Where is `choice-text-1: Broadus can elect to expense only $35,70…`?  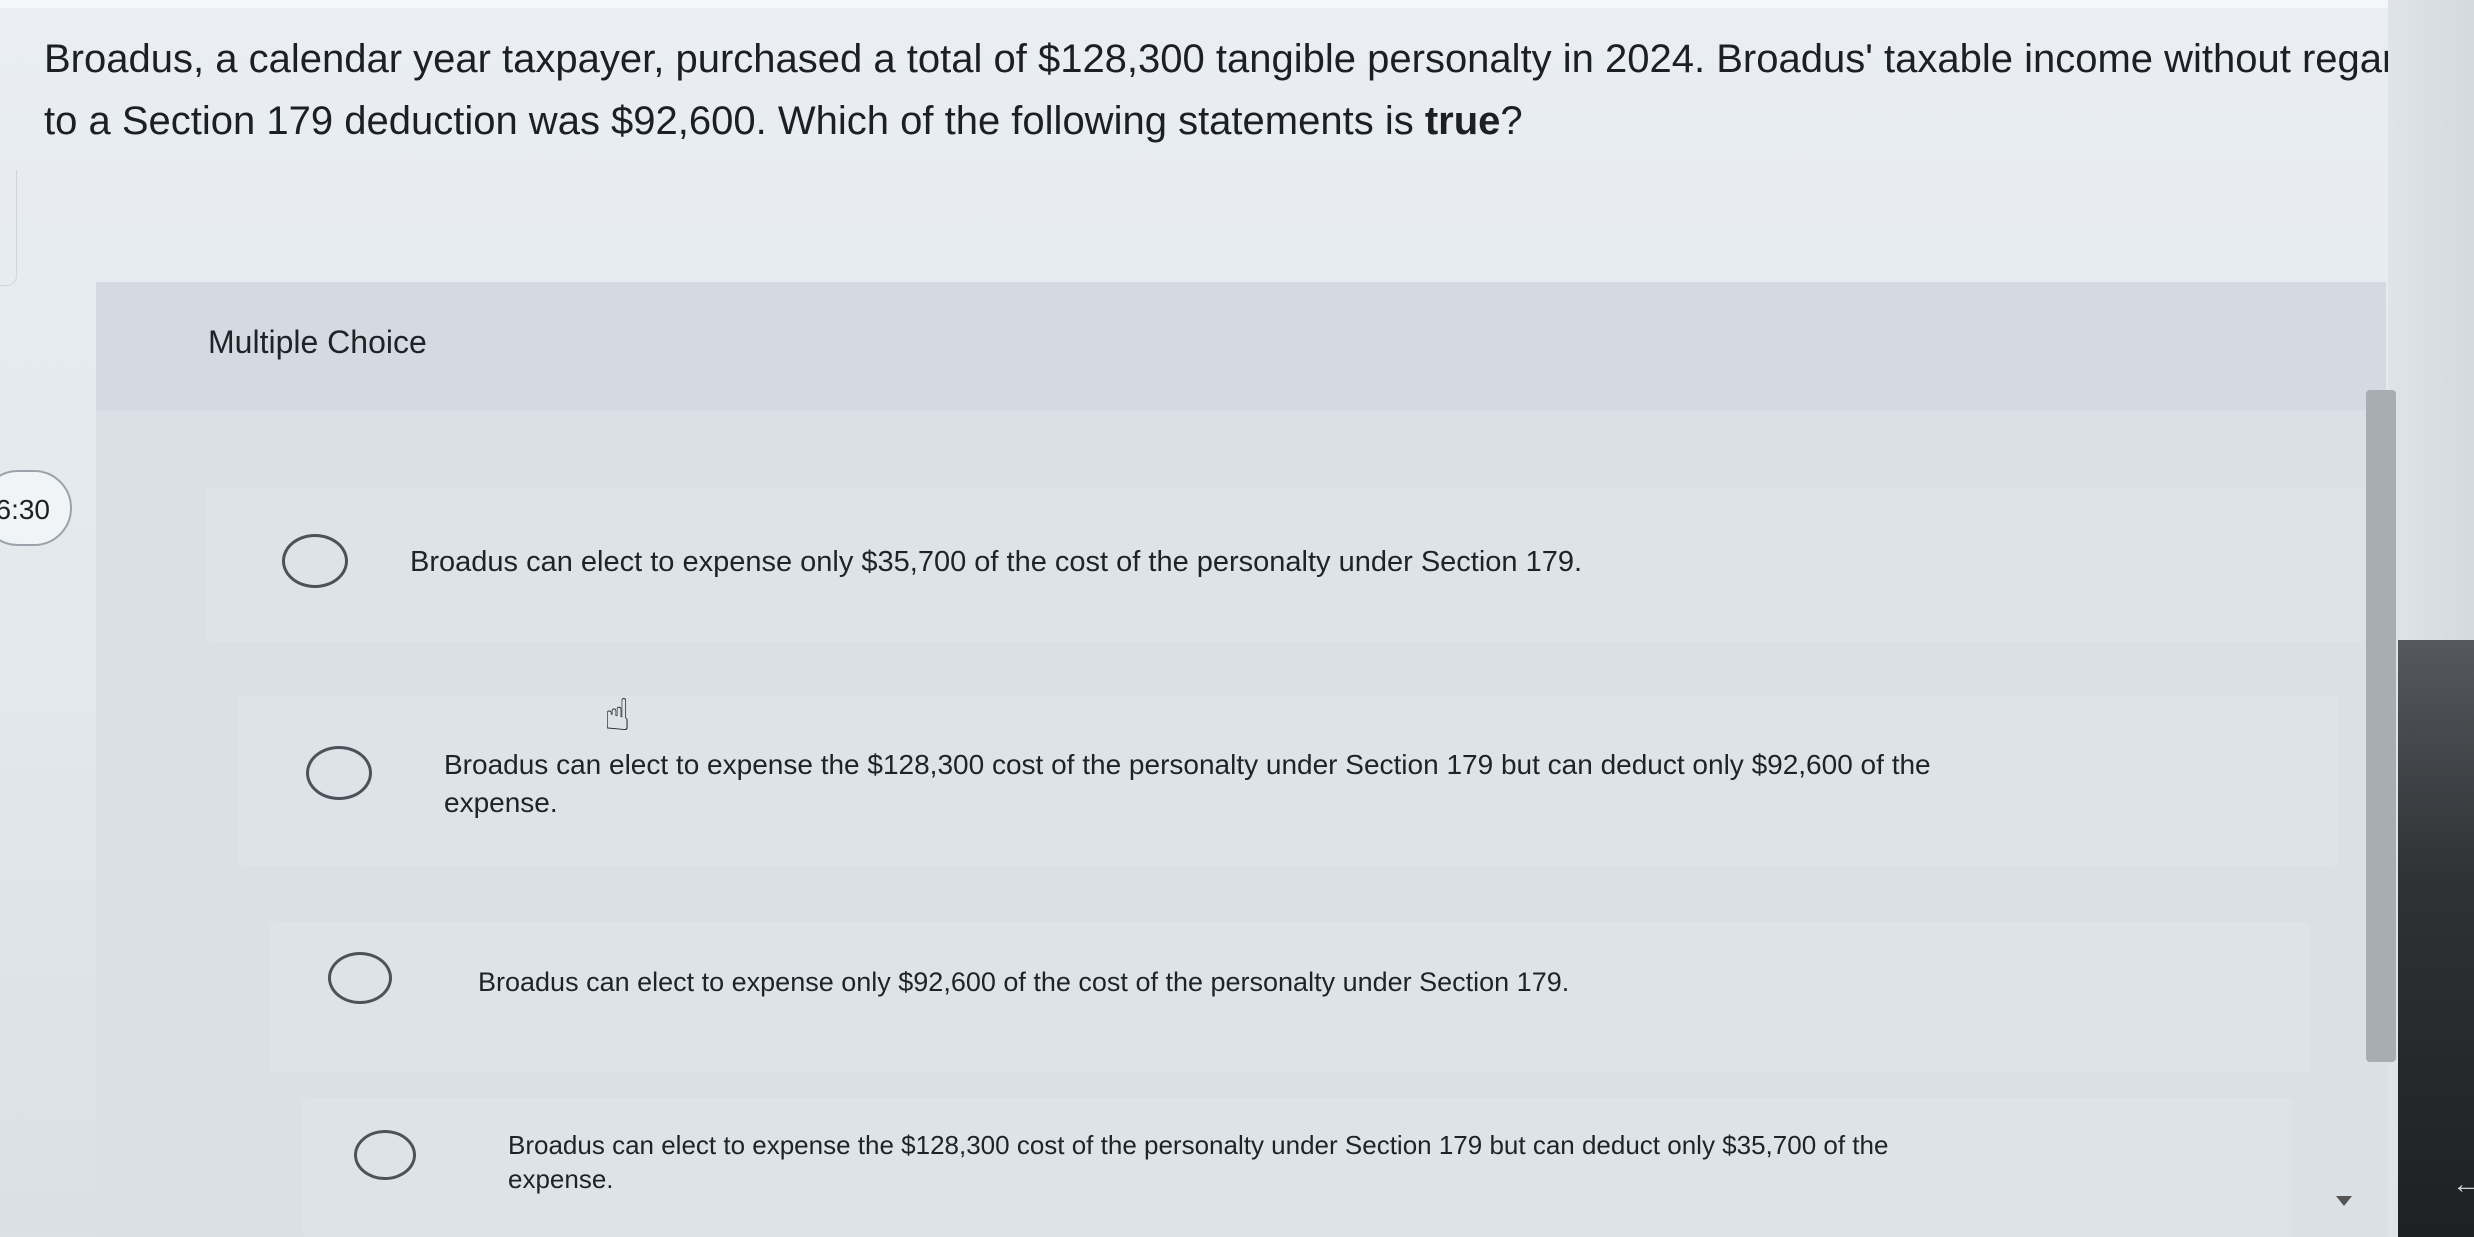 choice-text-1: Broadus can elect to expense only $35,70… is located at coordinates (996, 562).